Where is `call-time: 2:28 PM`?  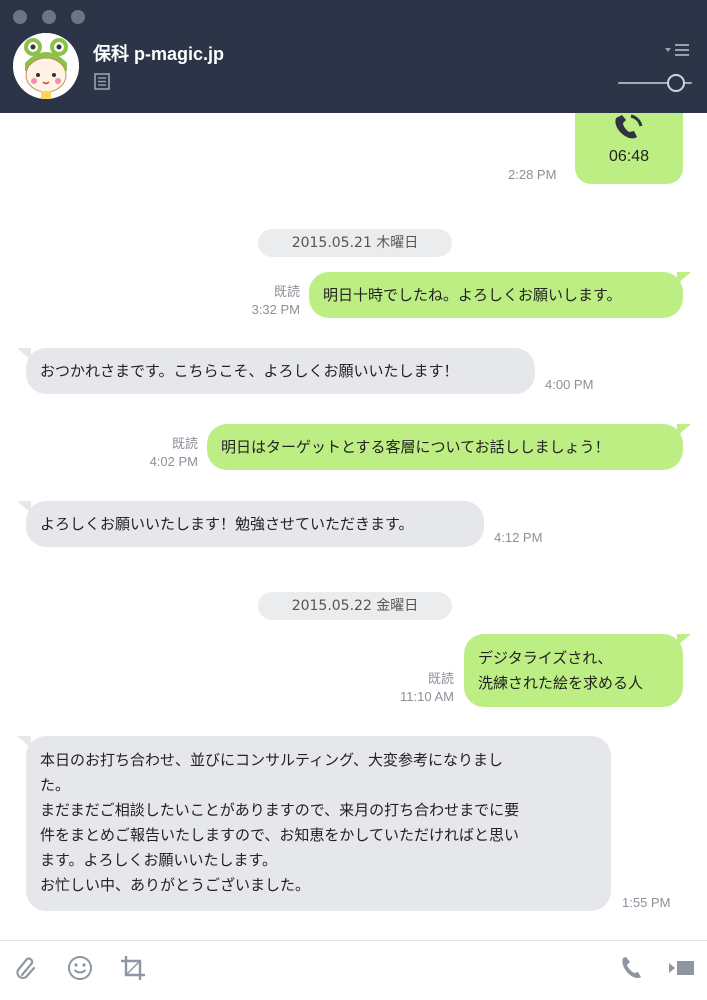
call-time: 2:28 PM is located at coordinates (532, 174).